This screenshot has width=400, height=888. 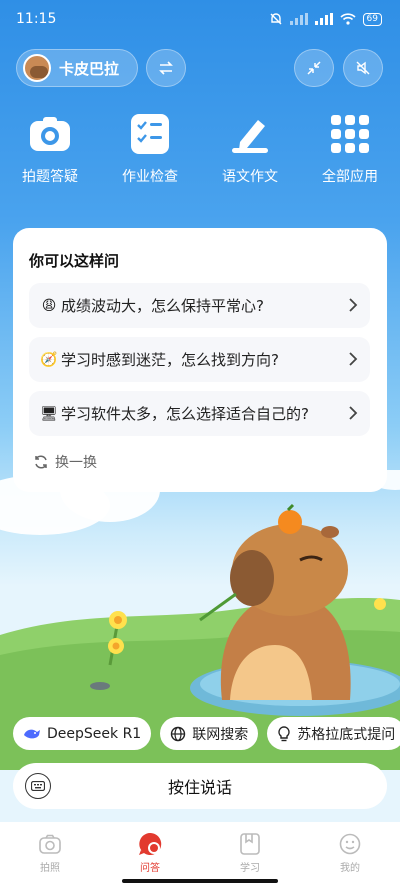 I want to click on app-label: 拍题答疑, so click(x=50, y=177).